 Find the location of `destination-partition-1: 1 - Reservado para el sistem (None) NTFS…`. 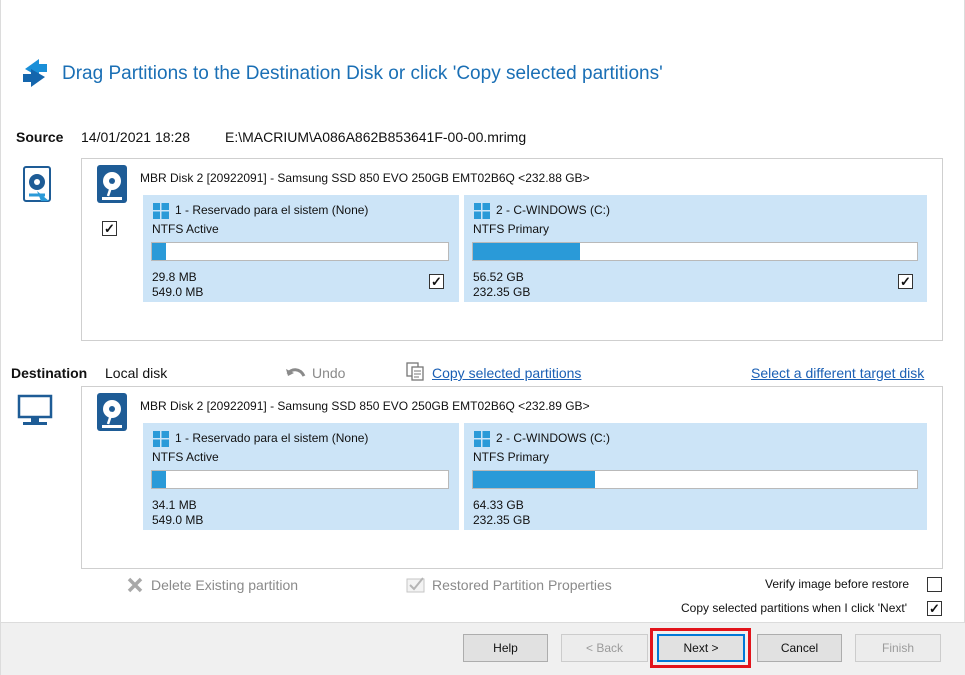

destination-partition-1: 1 - Reservado para el sistem (None) NTFS… is located at coordinates (301, 476).